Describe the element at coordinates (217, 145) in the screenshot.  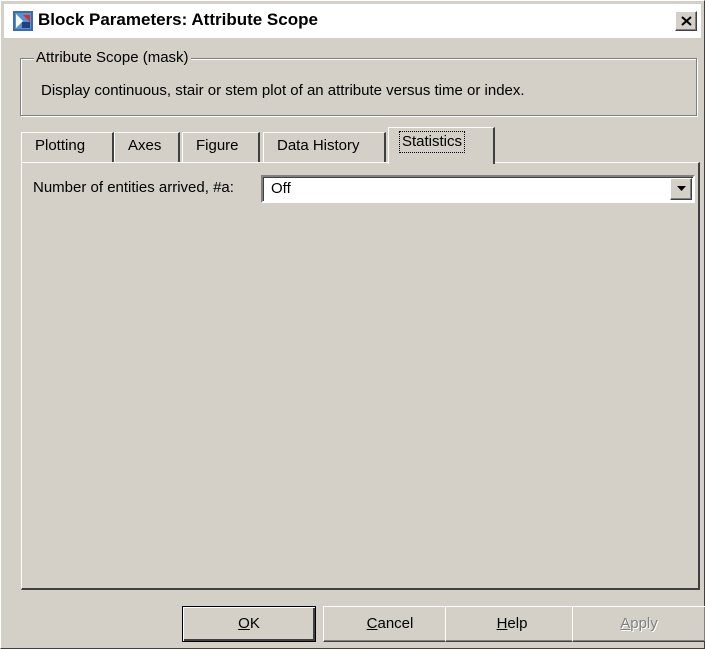
I see `tab-label: Figure` at that location.